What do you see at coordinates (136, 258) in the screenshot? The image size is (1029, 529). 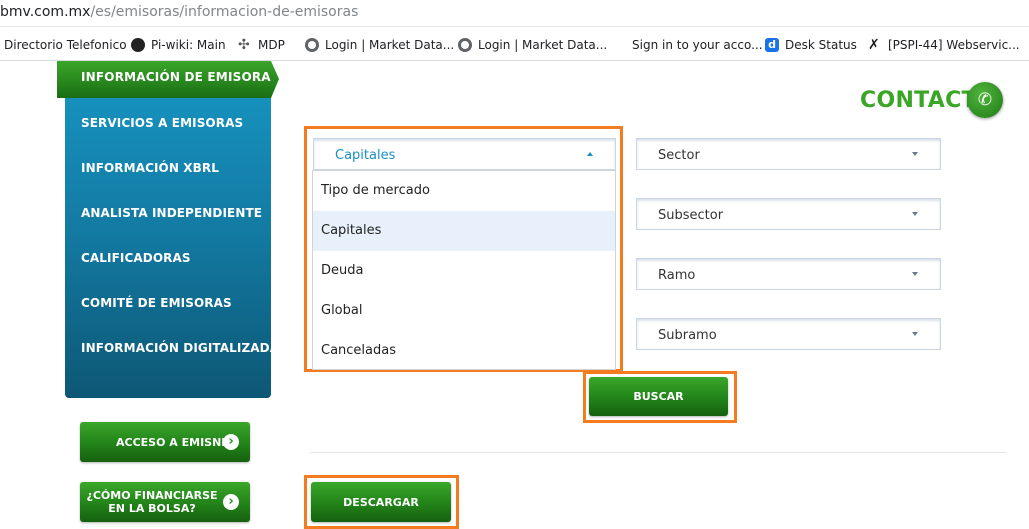 I see `sidebar-item-calificadoras: CALIFICADORAS` at bounding box center [136, 258].